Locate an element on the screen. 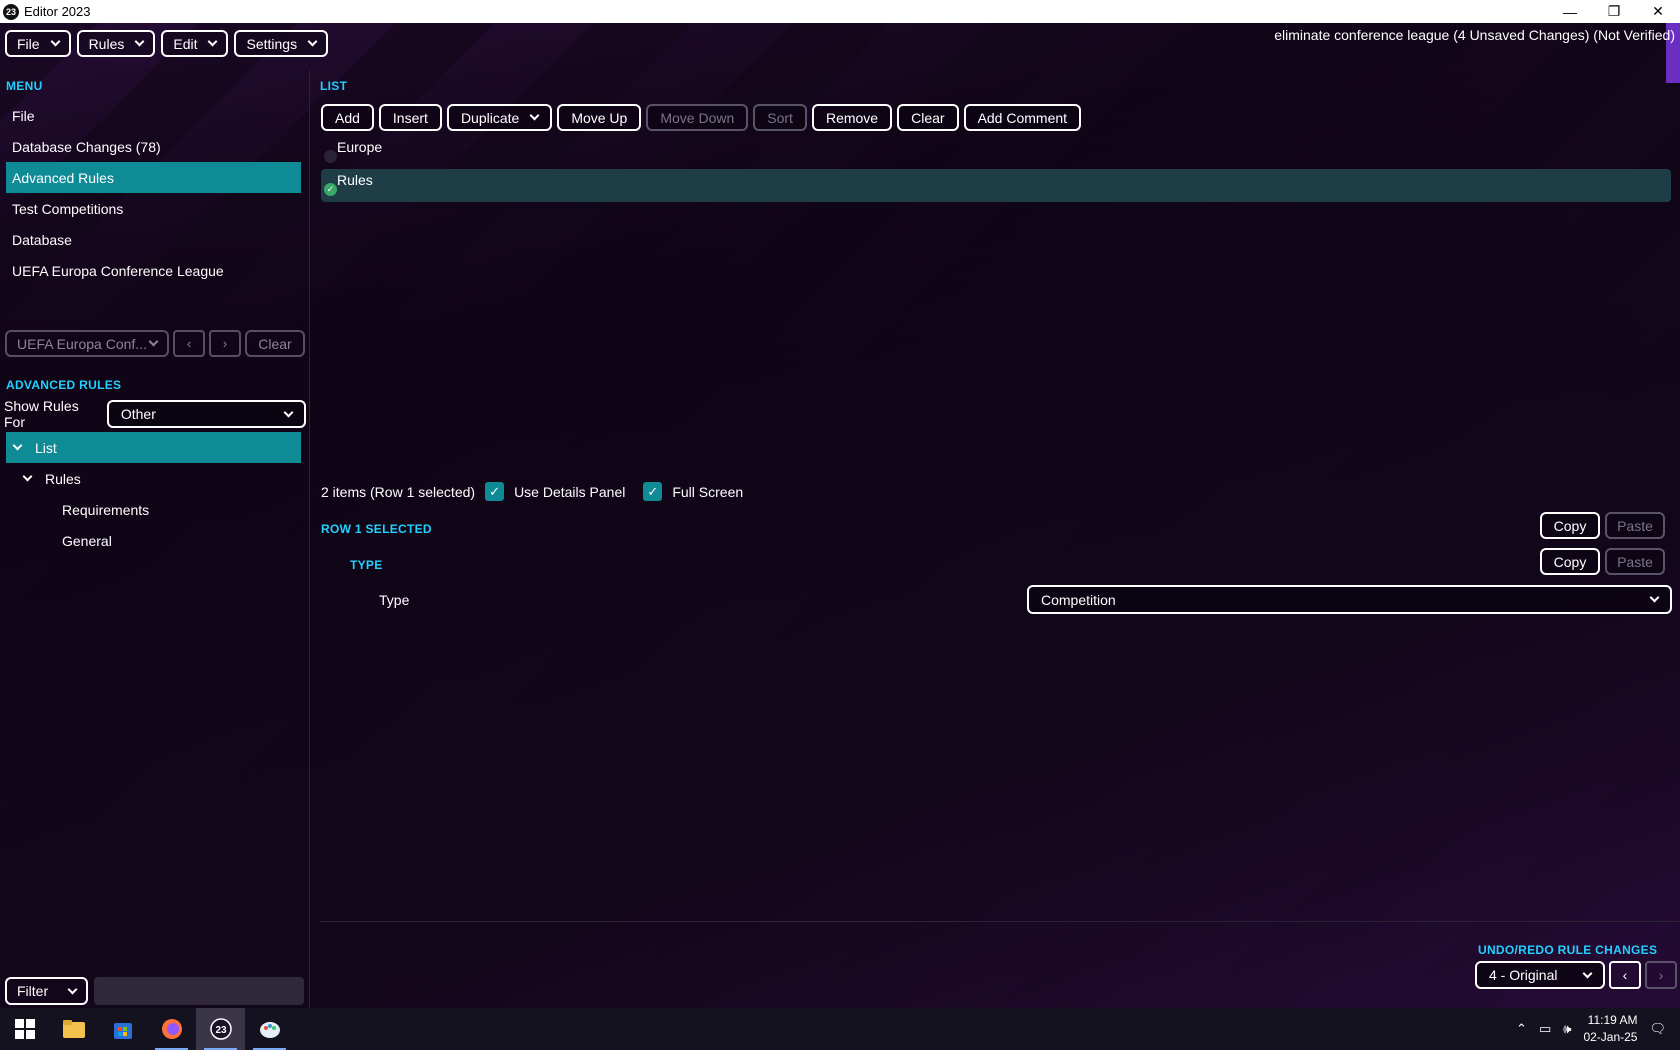 The width and height of the screenshot is (1680, 1050). show-rules-dropdown: Other is located at coordinates (206, 414).